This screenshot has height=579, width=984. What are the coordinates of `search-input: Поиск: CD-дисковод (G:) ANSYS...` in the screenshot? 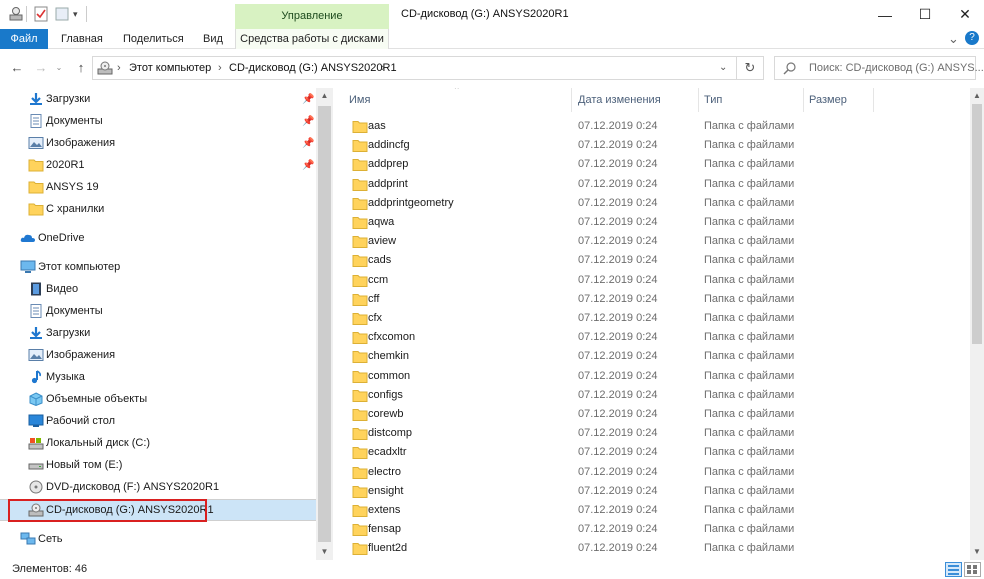 It's located at (879, 68).